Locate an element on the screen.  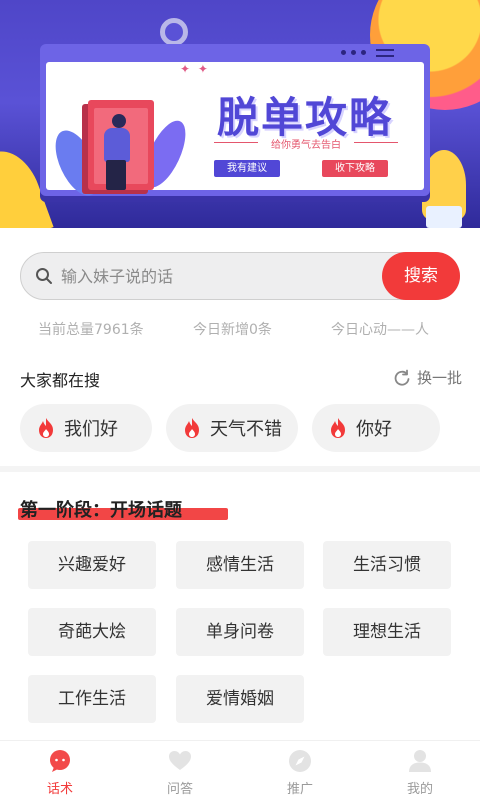
hot-search-chip: 我们好 is located at coordinates (86, 428).